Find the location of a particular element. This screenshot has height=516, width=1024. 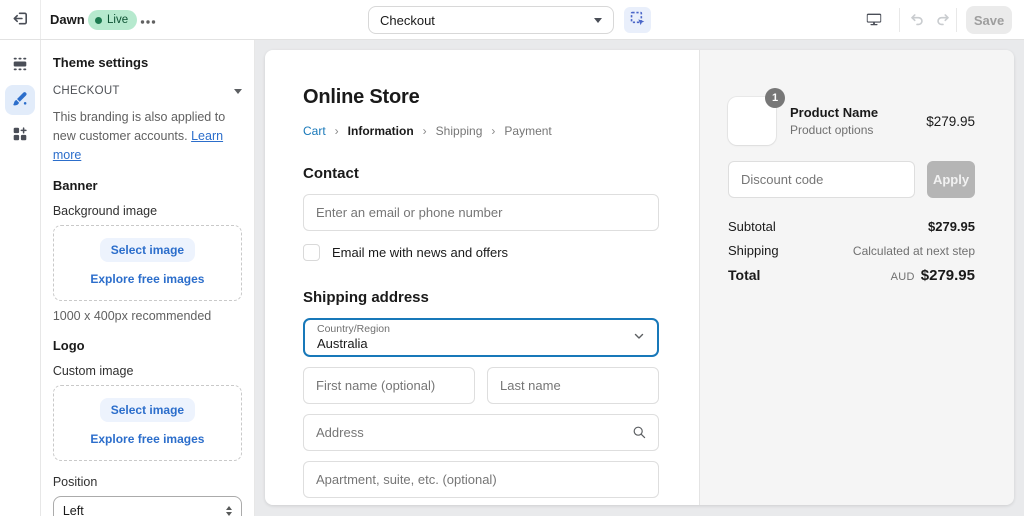

theme-name: Dawn is located at coordinates (67, 19).